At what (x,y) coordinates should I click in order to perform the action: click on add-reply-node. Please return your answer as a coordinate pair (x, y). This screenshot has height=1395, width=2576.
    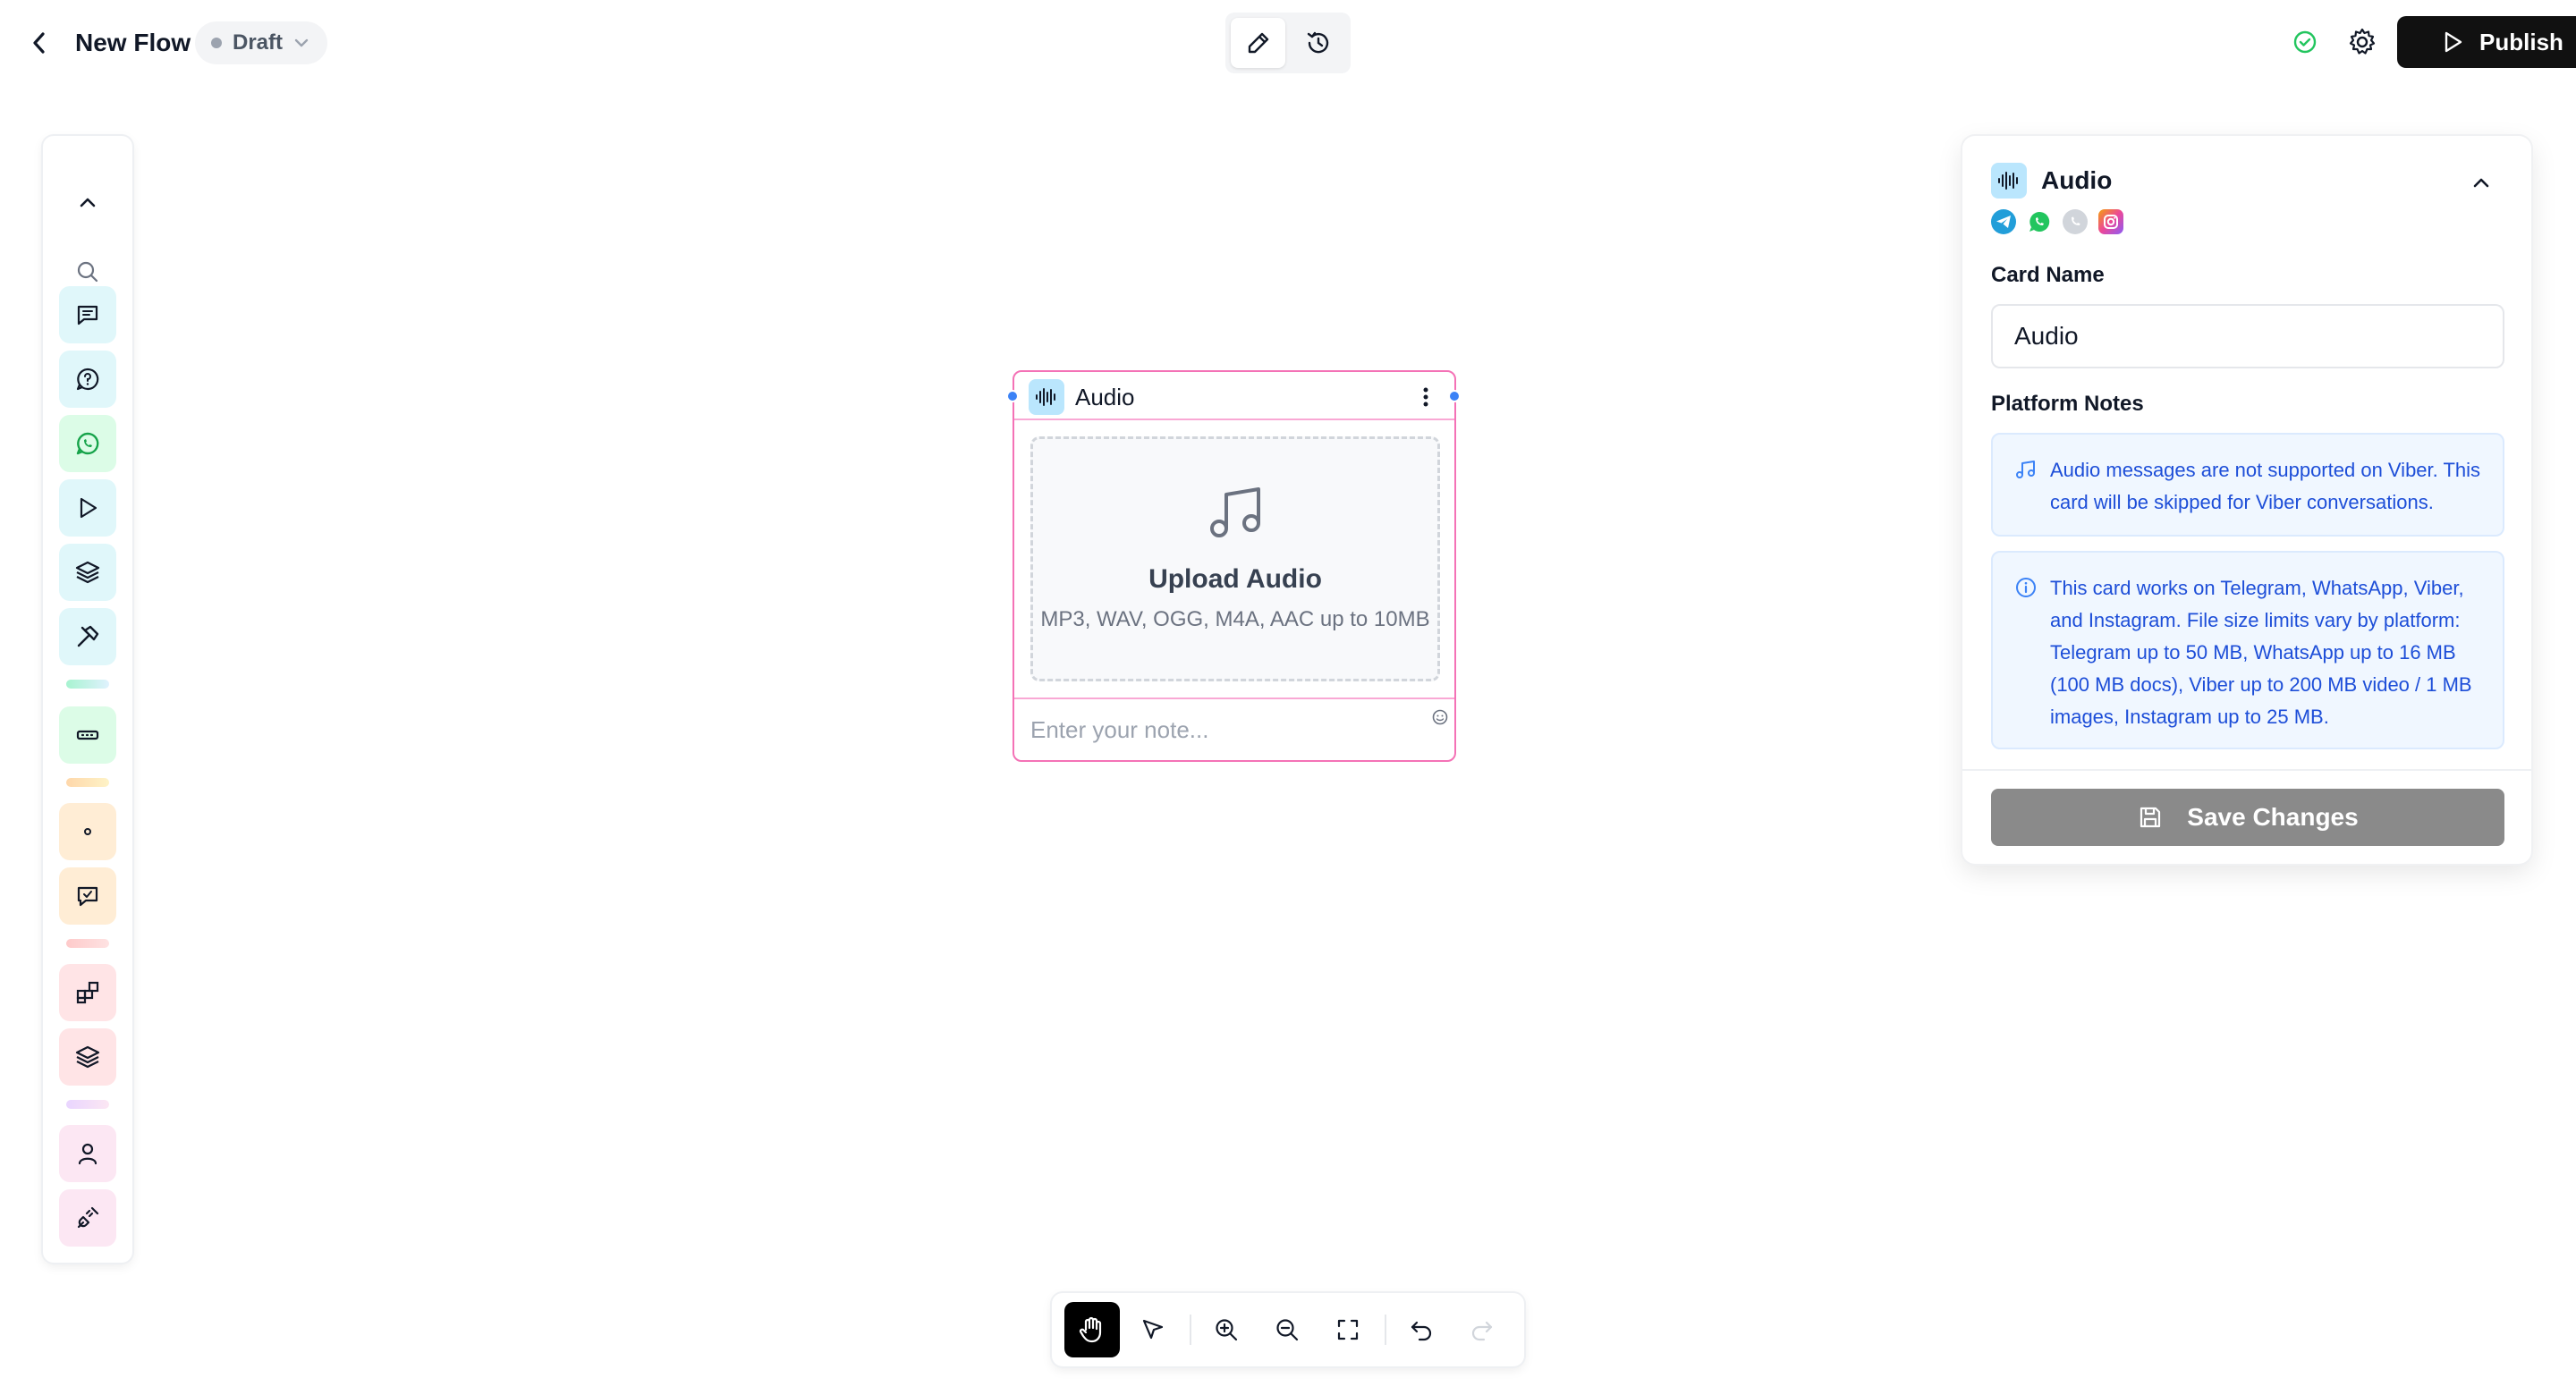
    Looking at the image, I should click on (87, 896).